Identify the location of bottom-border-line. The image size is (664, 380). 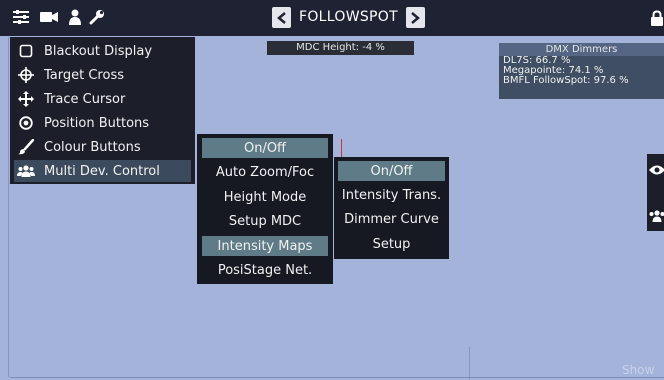
(337, 377).